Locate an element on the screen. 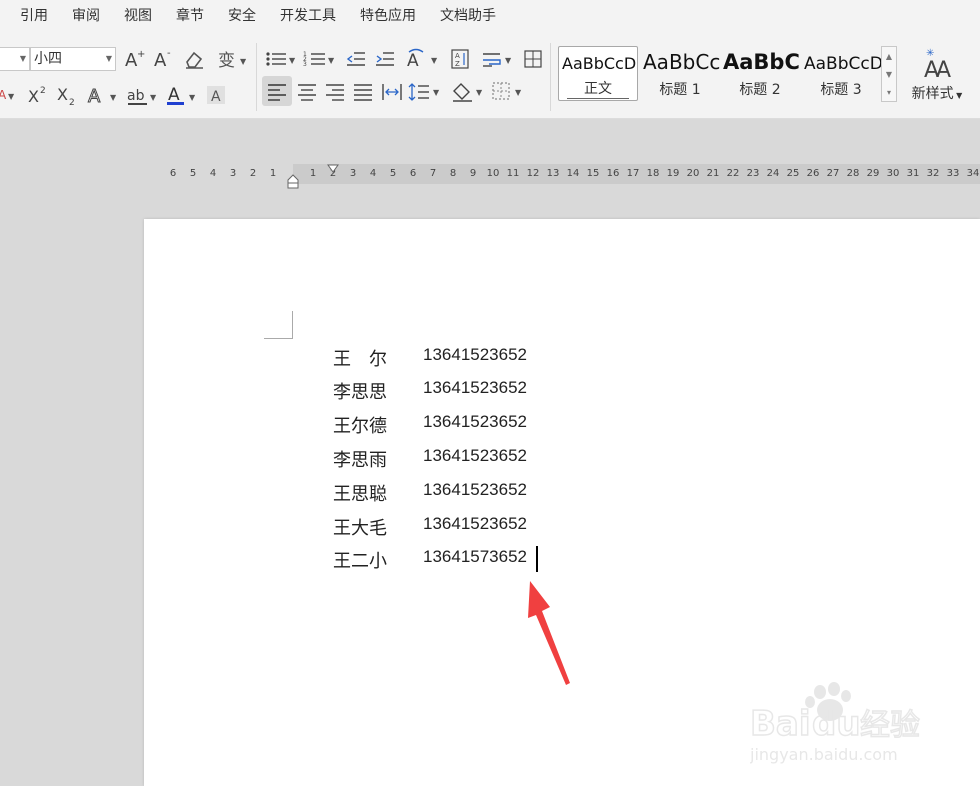 The height and width of the screenshot is (786, 980). left-indent-marker is located at coordinates (293, 182).